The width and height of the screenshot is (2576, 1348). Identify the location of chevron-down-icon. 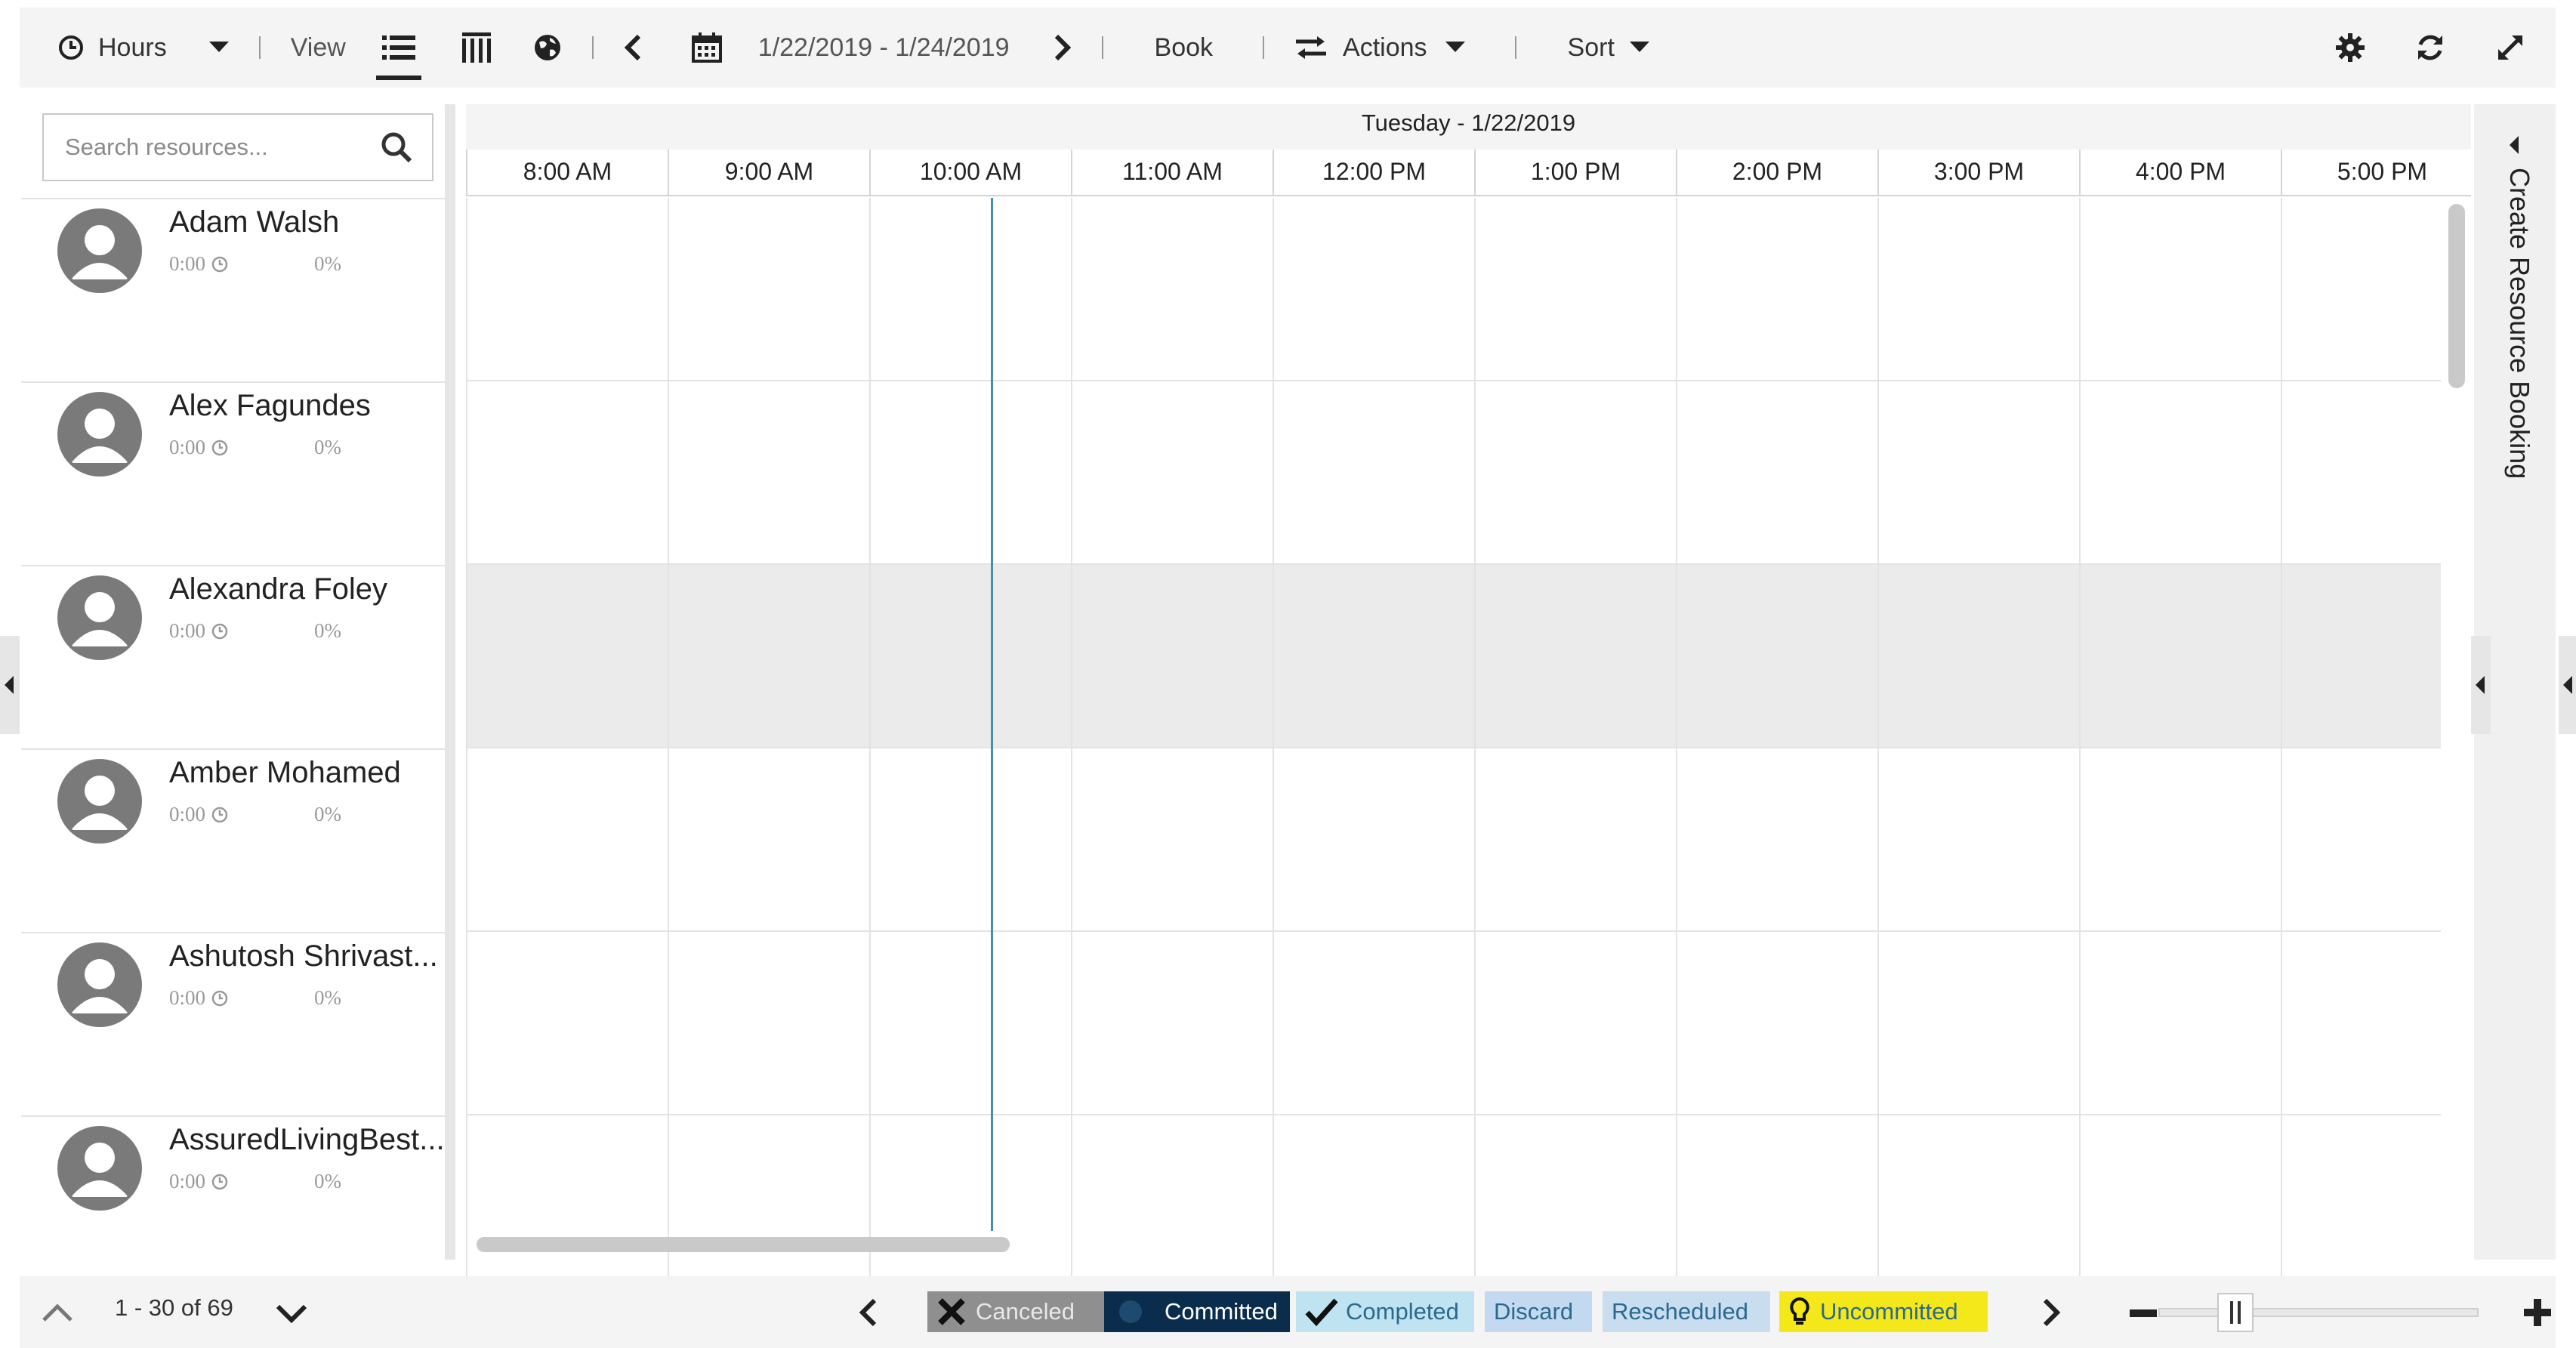
(291, 1314).